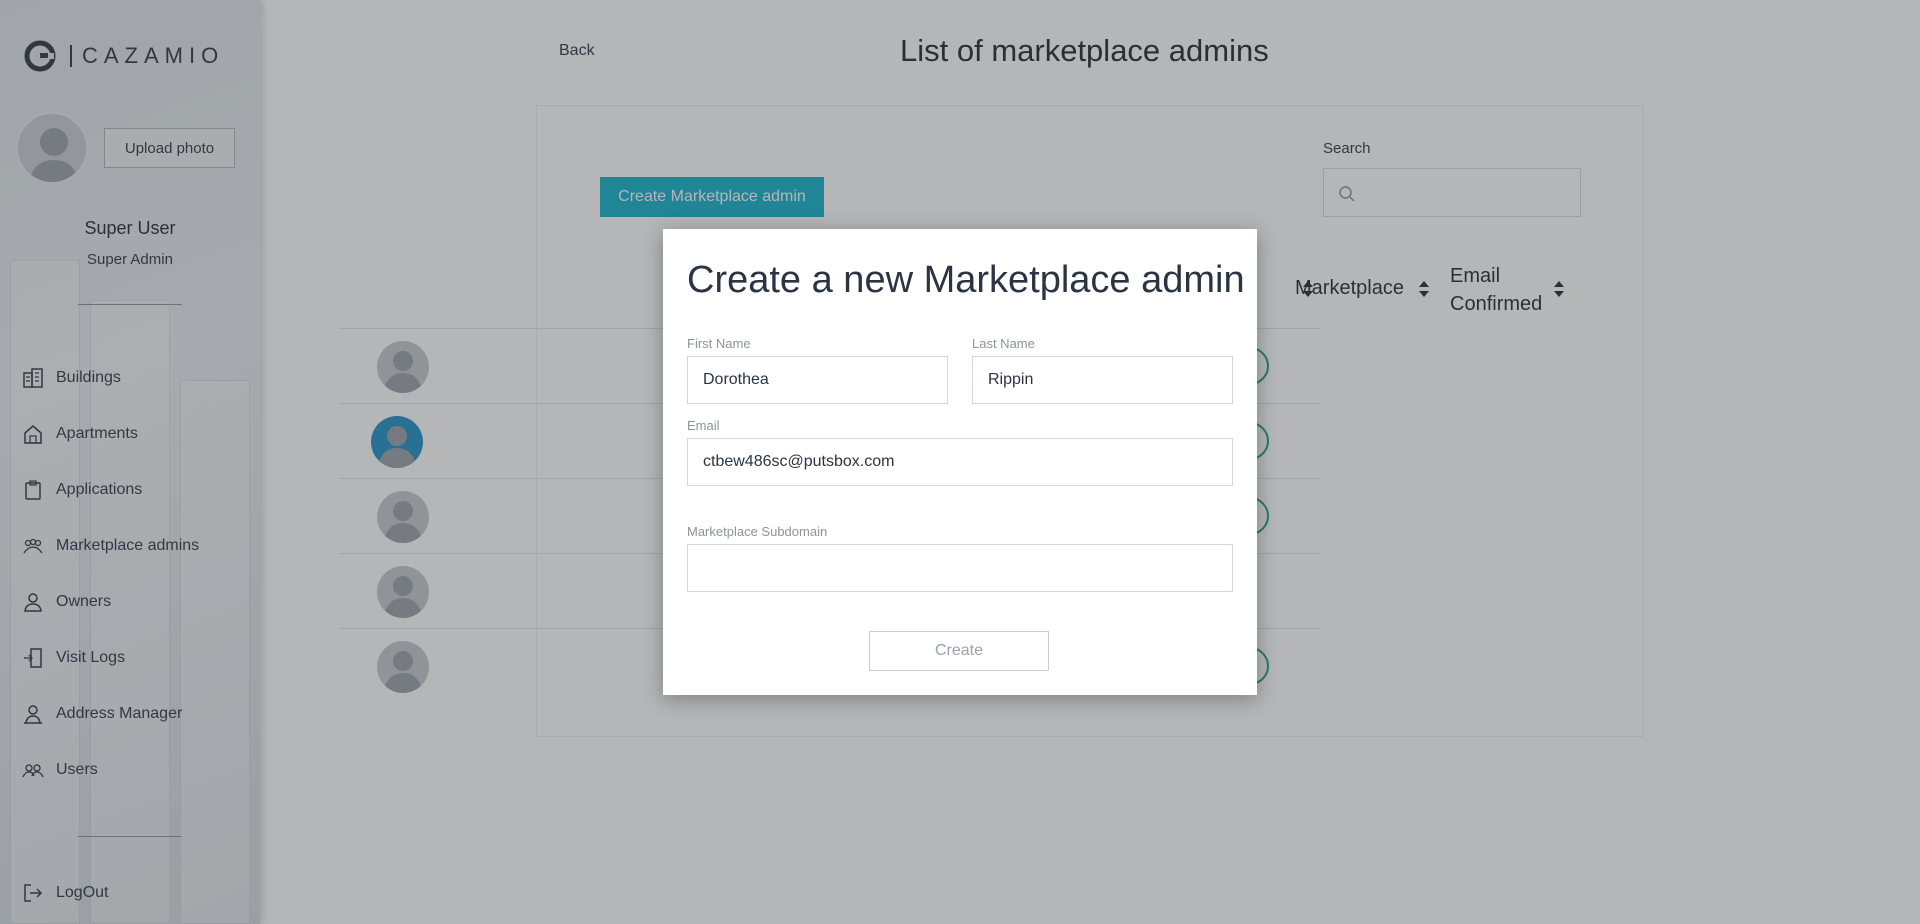  I want to click on subdomain-label: Marketplace Subdomain, so click(757, 531).